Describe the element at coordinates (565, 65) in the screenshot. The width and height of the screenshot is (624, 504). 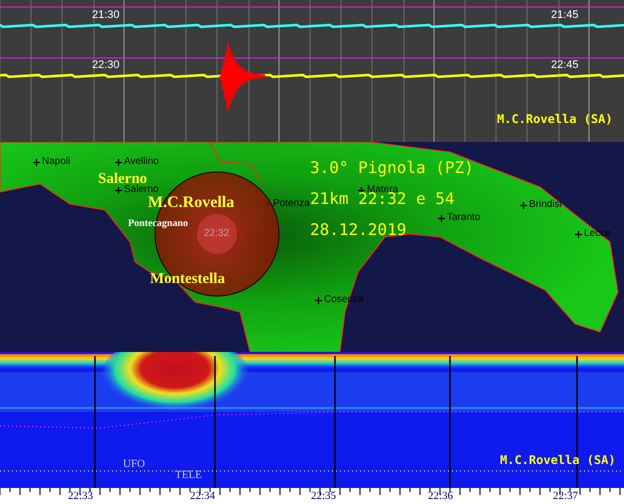
I see `time-label: 22:45` at that location.